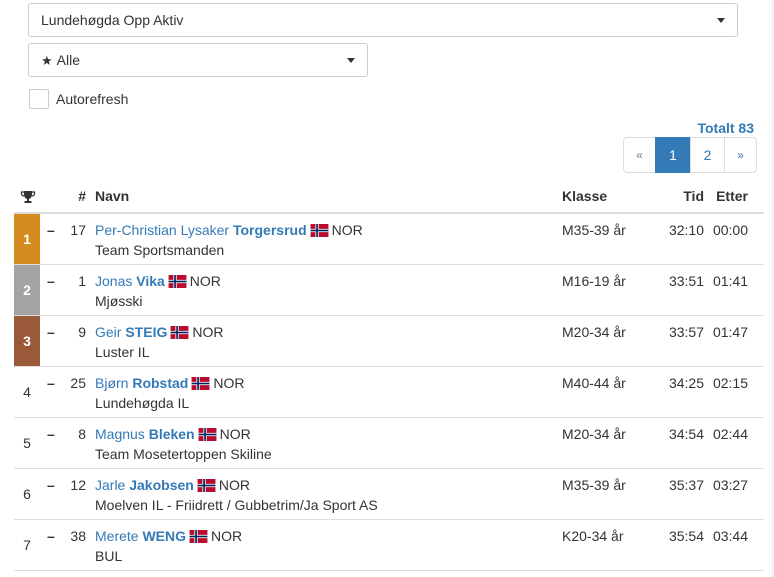  I want to click on place-cell: 2, so click(27, 290).